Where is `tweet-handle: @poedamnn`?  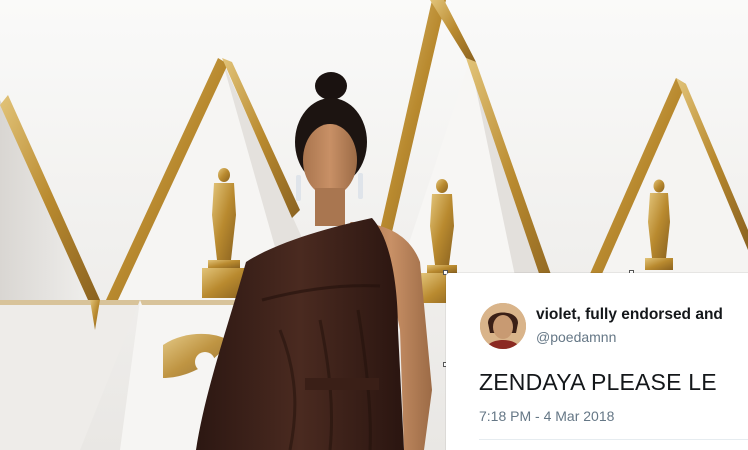
tweet-handle: @poedamnn is located at coordinates (576, 337).